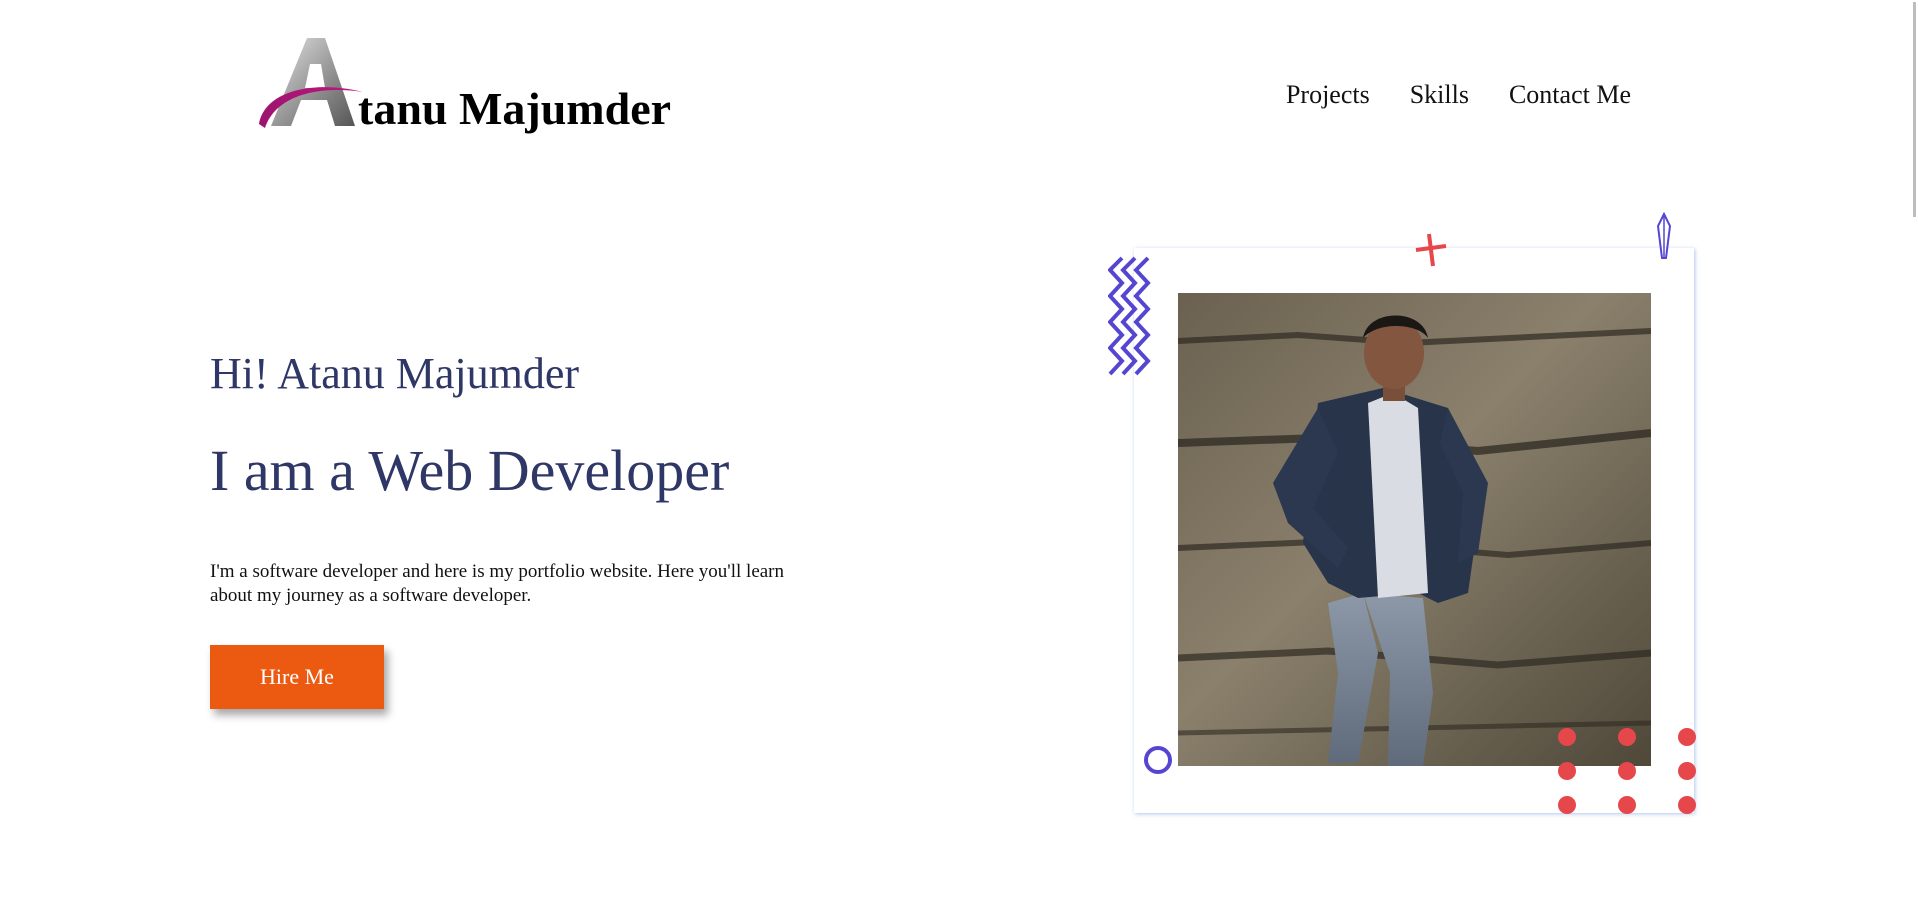 The image size is (1918, 912). I want to click on logo-text: tanu Majumder, so click(515, 108).